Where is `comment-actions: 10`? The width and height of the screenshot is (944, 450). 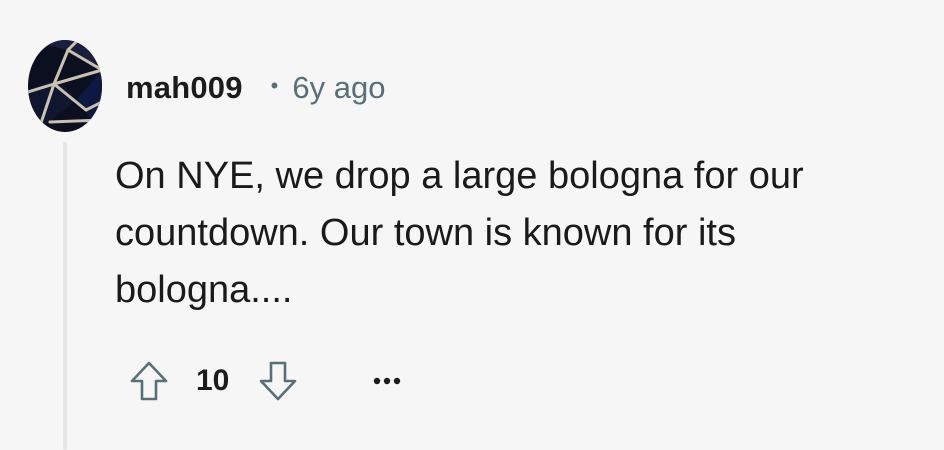 comment-actions: 10 is located at coordinates (266, 381).